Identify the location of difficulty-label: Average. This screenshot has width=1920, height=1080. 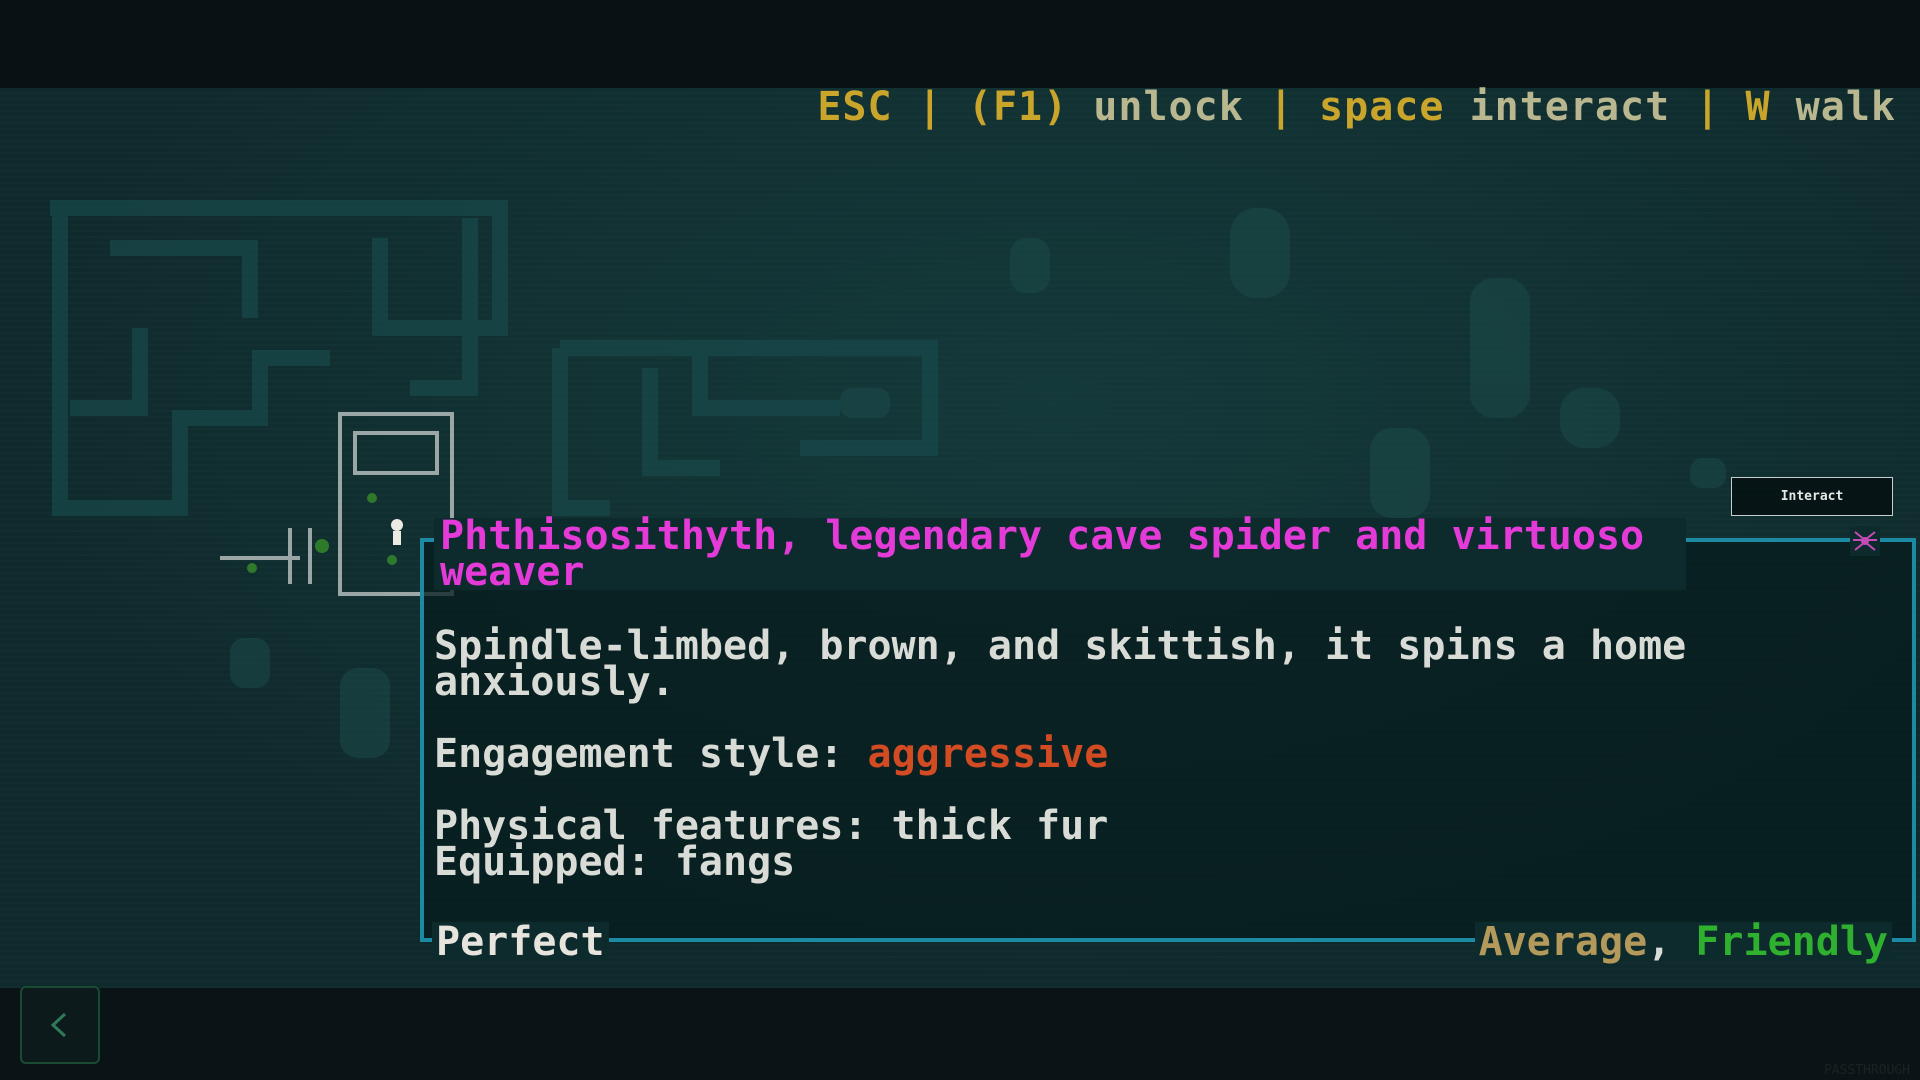
(1563, 942).